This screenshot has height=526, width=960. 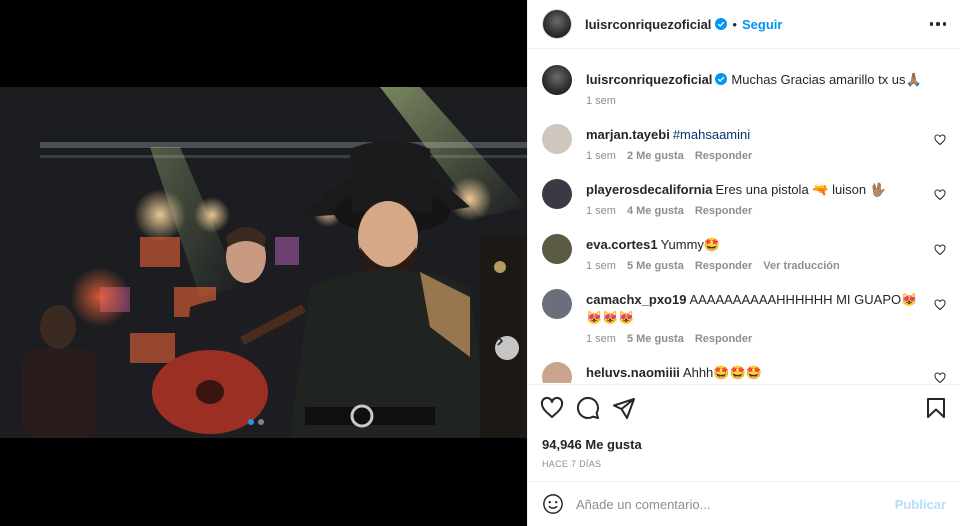 I want to click on caption-time: 1 sem, so click(x=601, y=101).